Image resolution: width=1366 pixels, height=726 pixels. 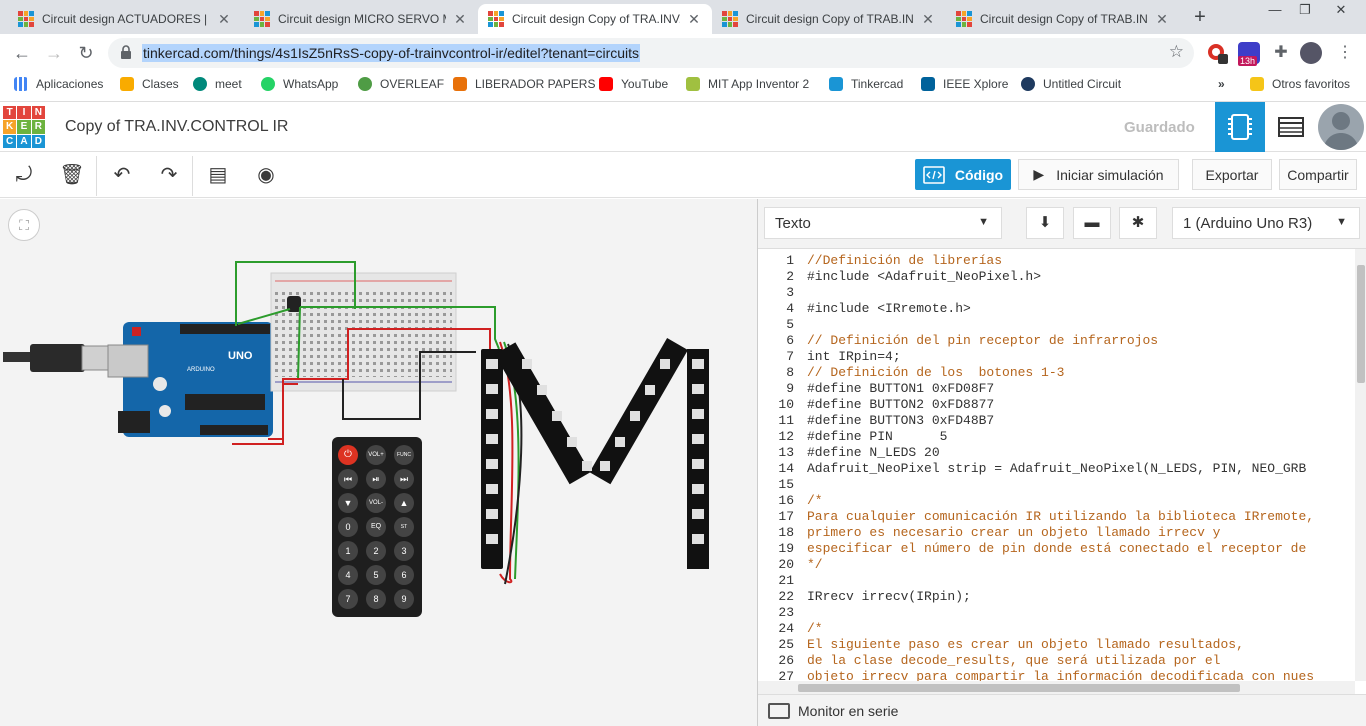 I want to click on remote-button: ⏮, so click(x=348, y=479).